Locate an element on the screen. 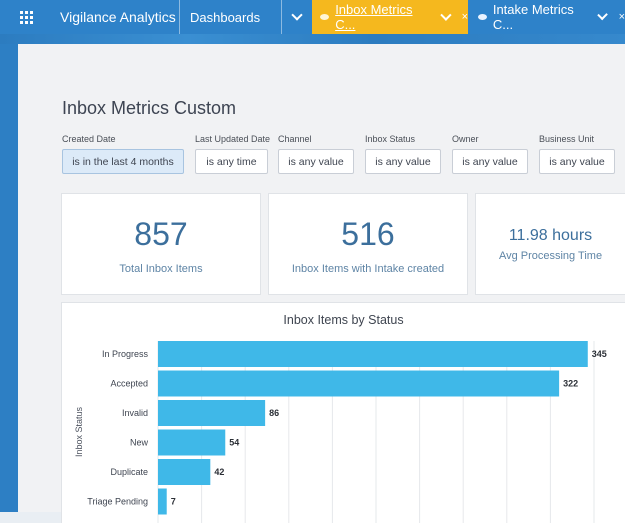 Image resolution: width=625 pixels, height=523 pixels. filter-label-owner: Owner is located at coordinates (465, 139).